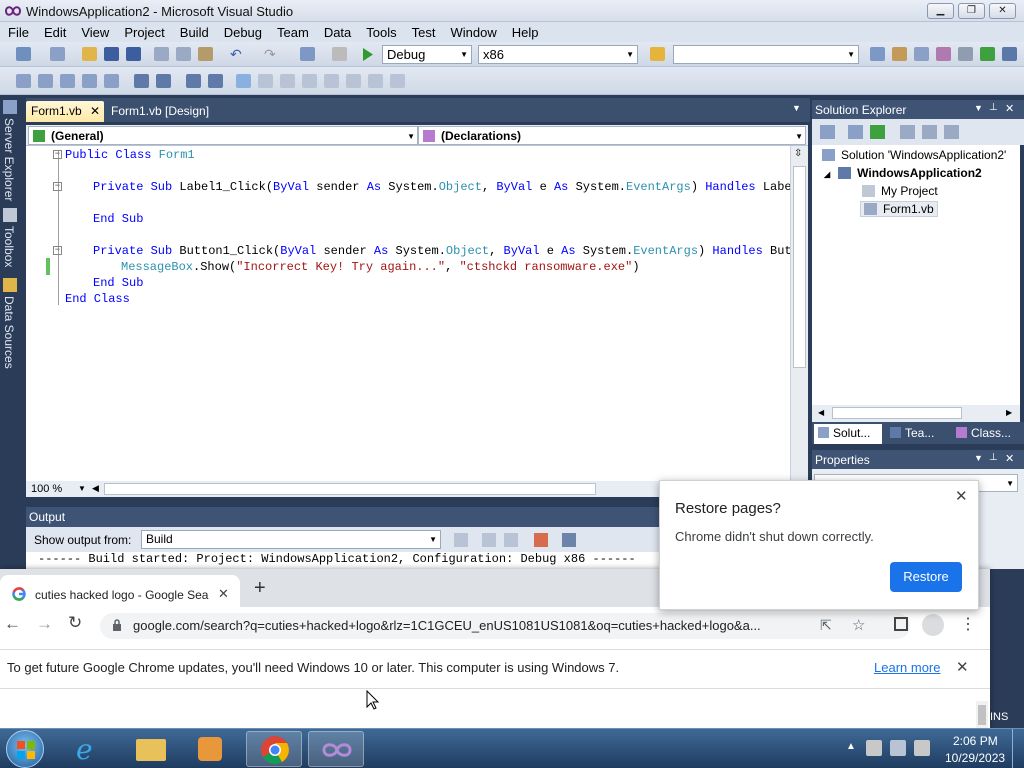 This screenshot has width=1024, height=768. Describe the element at coordinates (397, 81) in the screenshot. I see `clear-bookmarks-icon` at that location.